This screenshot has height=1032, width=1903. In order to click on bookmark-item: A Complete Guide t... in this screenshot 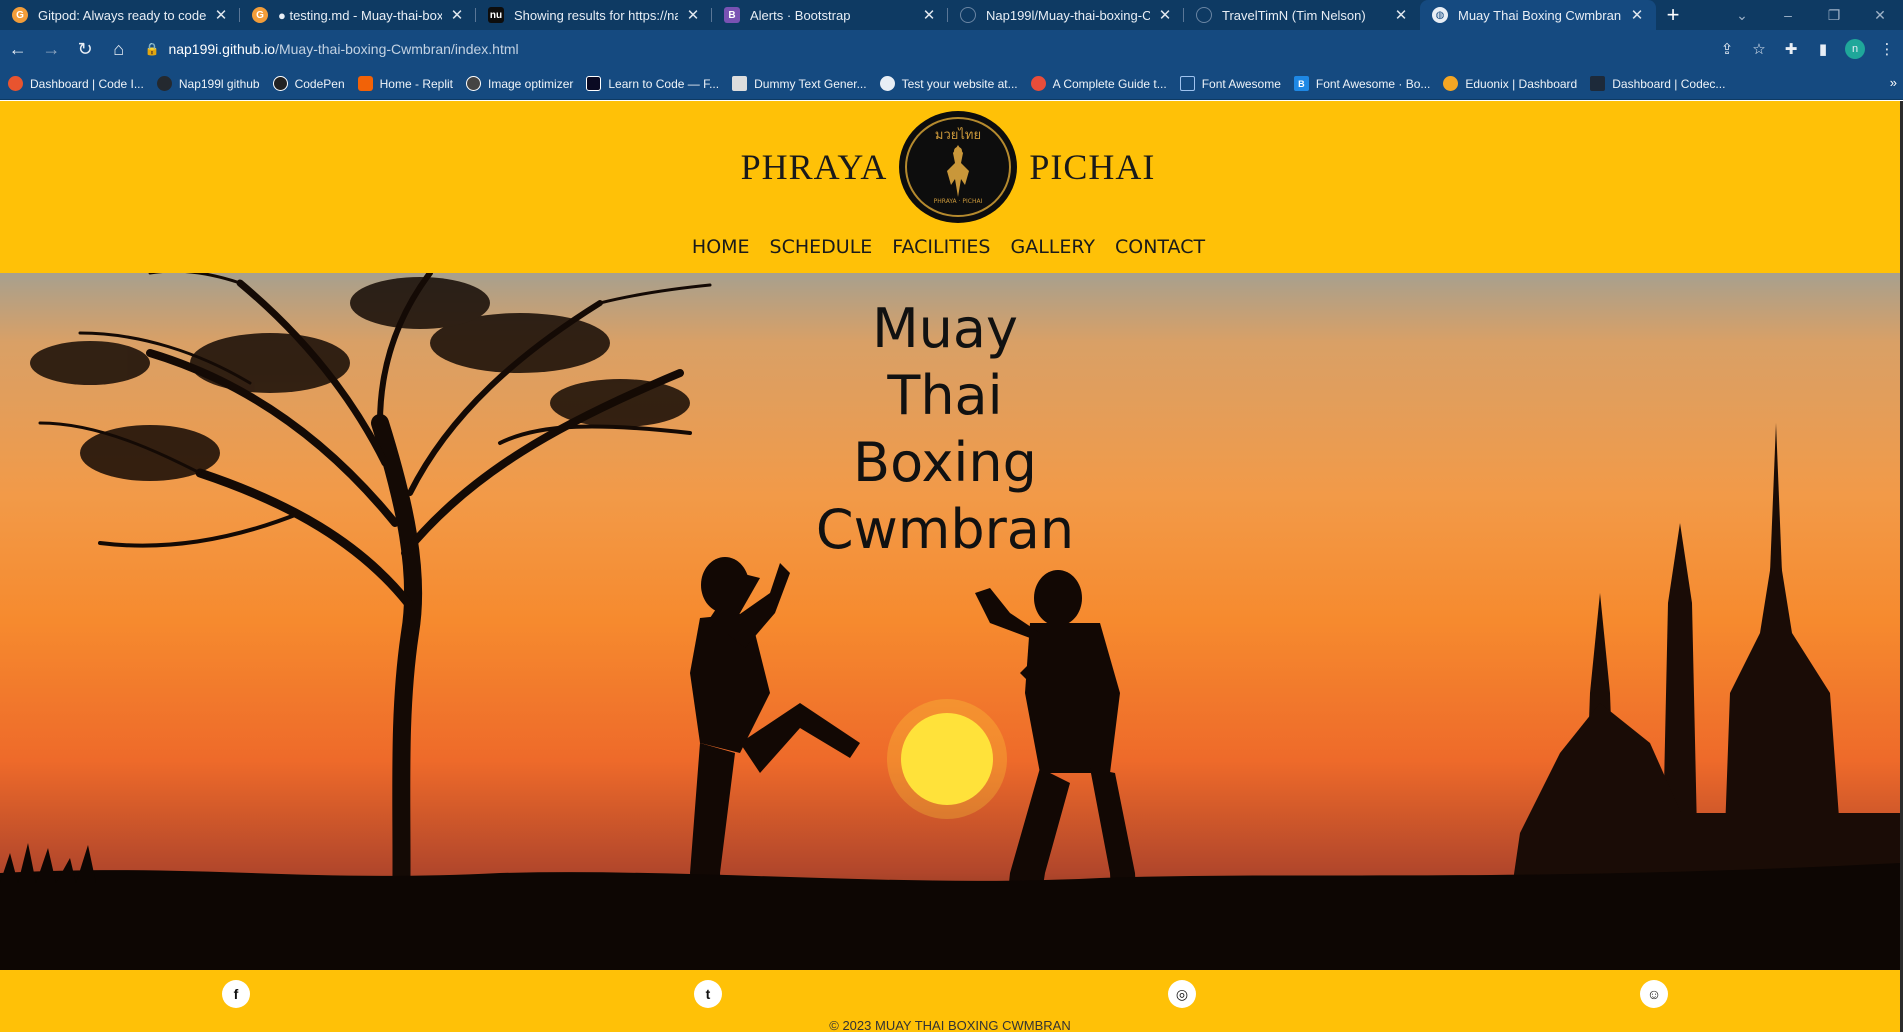, I will do `click(1098, 83)`.